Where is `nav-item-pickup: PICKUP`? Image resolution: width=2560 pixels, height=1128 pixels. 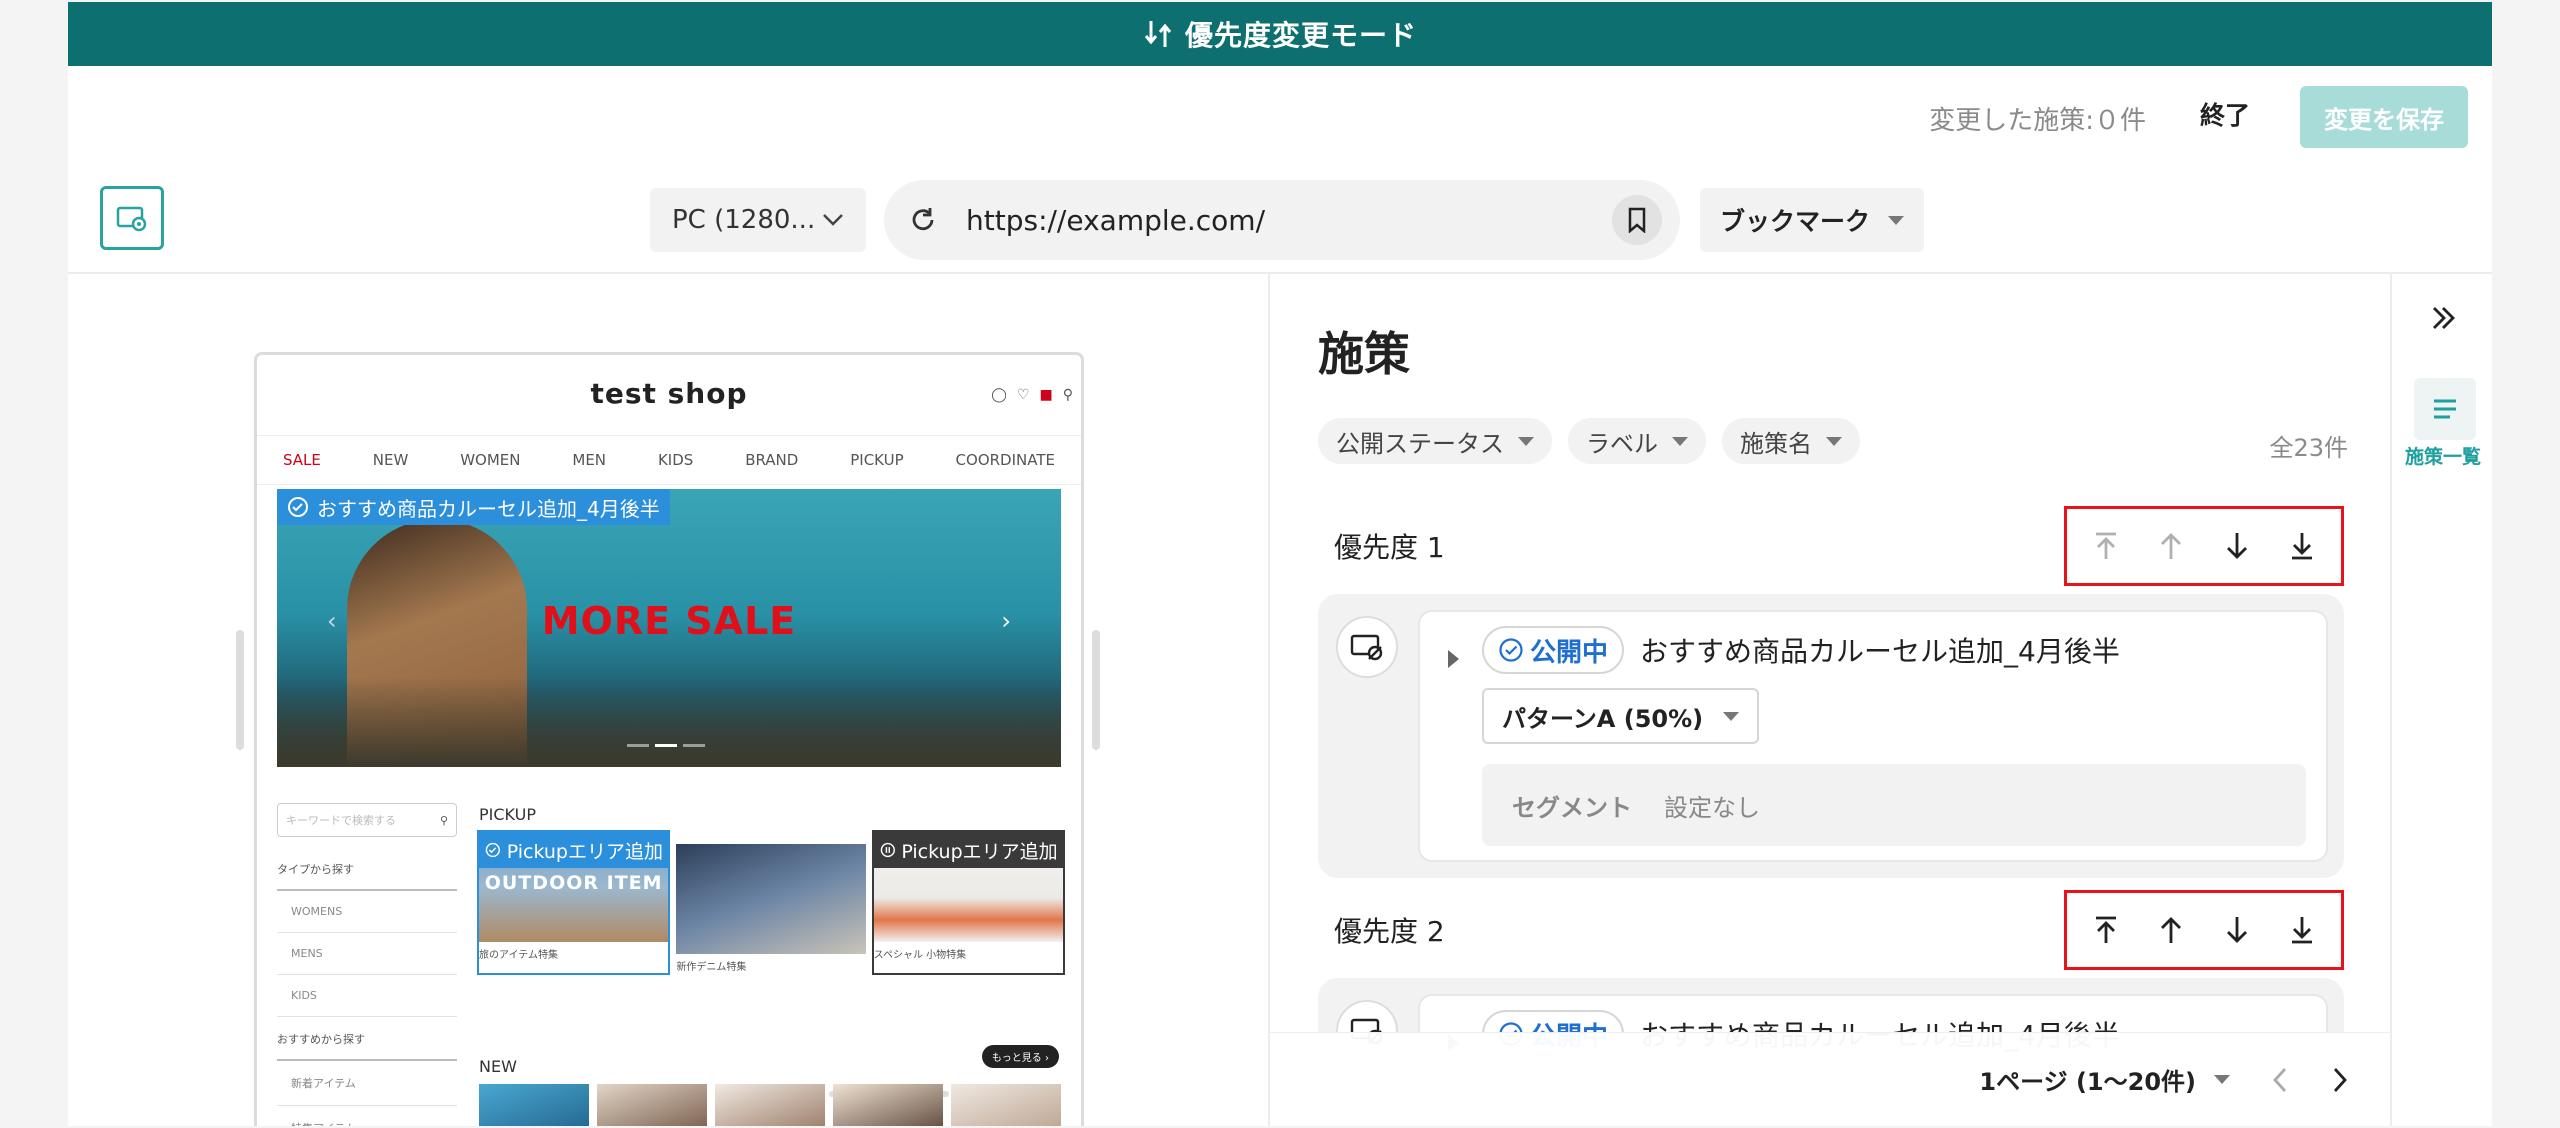
nav-item-pickup: PICKUP is located at coordinates (876, 460).